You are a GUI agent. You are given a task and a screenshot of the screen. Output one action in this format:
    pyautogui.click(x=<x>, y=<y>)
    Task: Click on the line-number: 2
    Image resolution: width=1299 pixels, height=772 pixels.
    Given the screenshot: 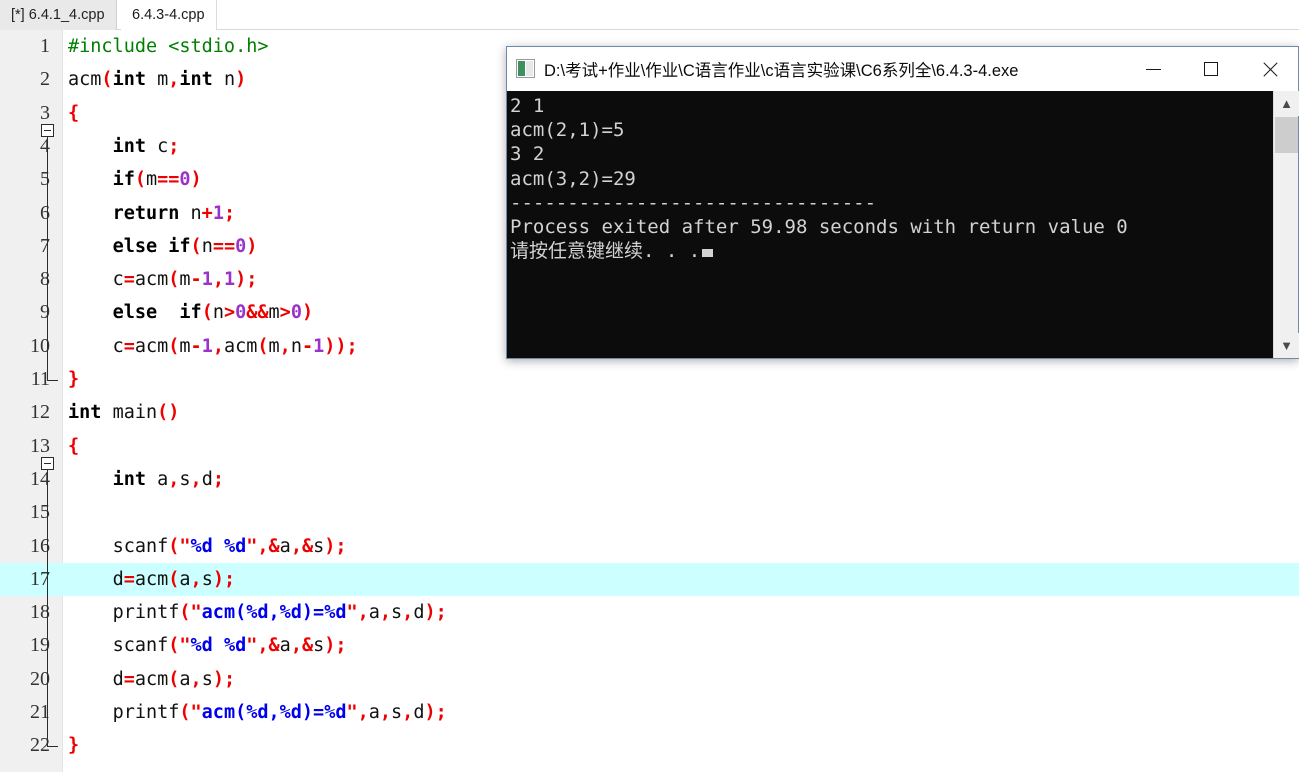 What is the action you would take?
    pyautogui.click(x=45, y=79)
    